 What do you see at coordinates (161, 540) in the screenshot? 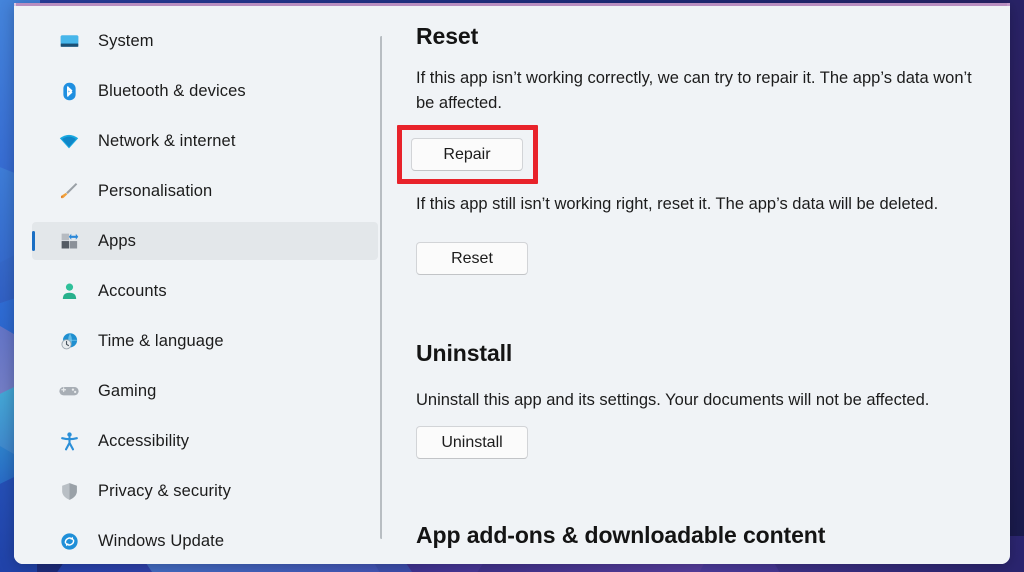
I see `sidebar-item-label: Windows Update` at bounding box center [161, 540].